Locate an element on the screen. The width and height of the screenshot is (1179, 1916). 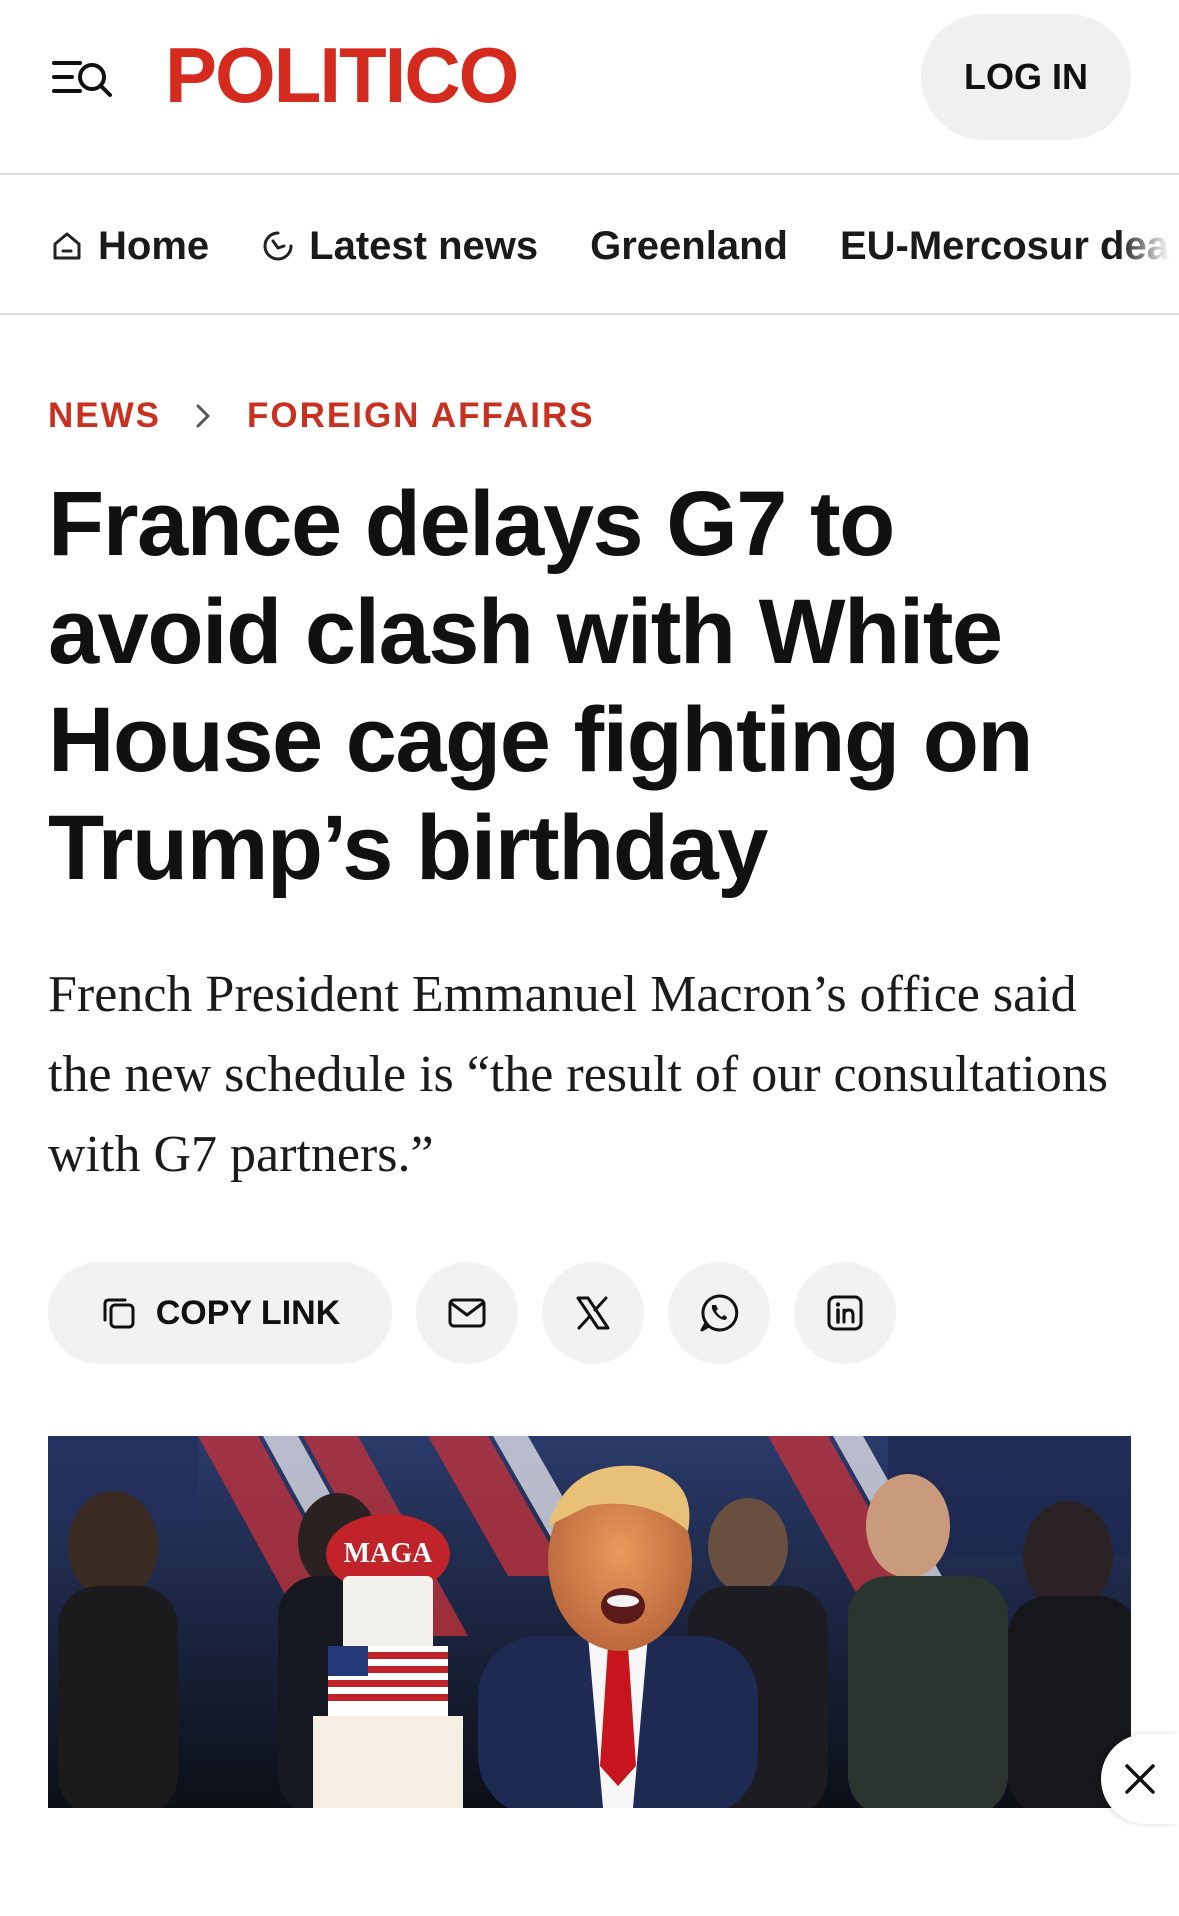
copy-icon is located at coordinates (119, 1313).